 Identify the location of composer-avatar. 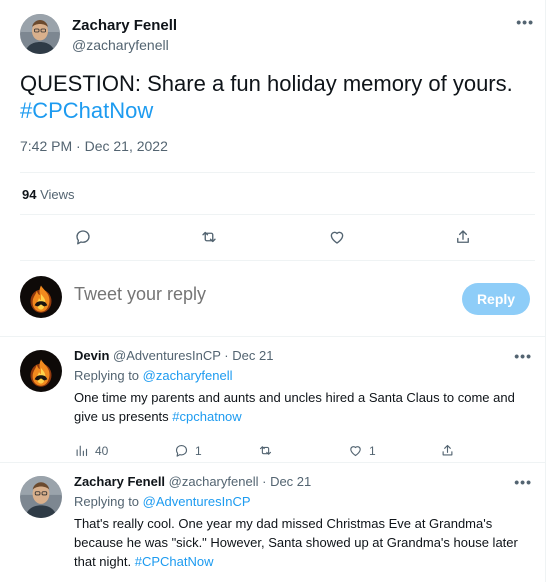
(41, 297).